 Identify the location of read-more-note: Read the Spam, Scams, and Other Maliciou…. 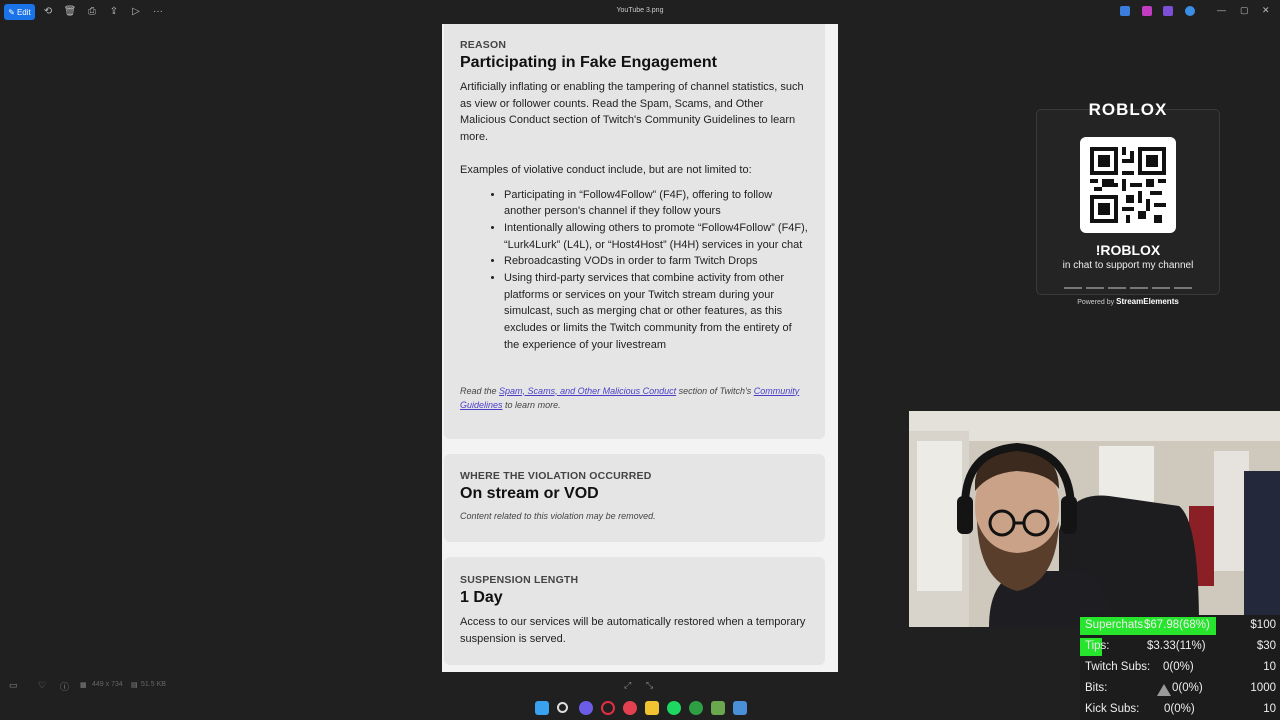
(634, 398).